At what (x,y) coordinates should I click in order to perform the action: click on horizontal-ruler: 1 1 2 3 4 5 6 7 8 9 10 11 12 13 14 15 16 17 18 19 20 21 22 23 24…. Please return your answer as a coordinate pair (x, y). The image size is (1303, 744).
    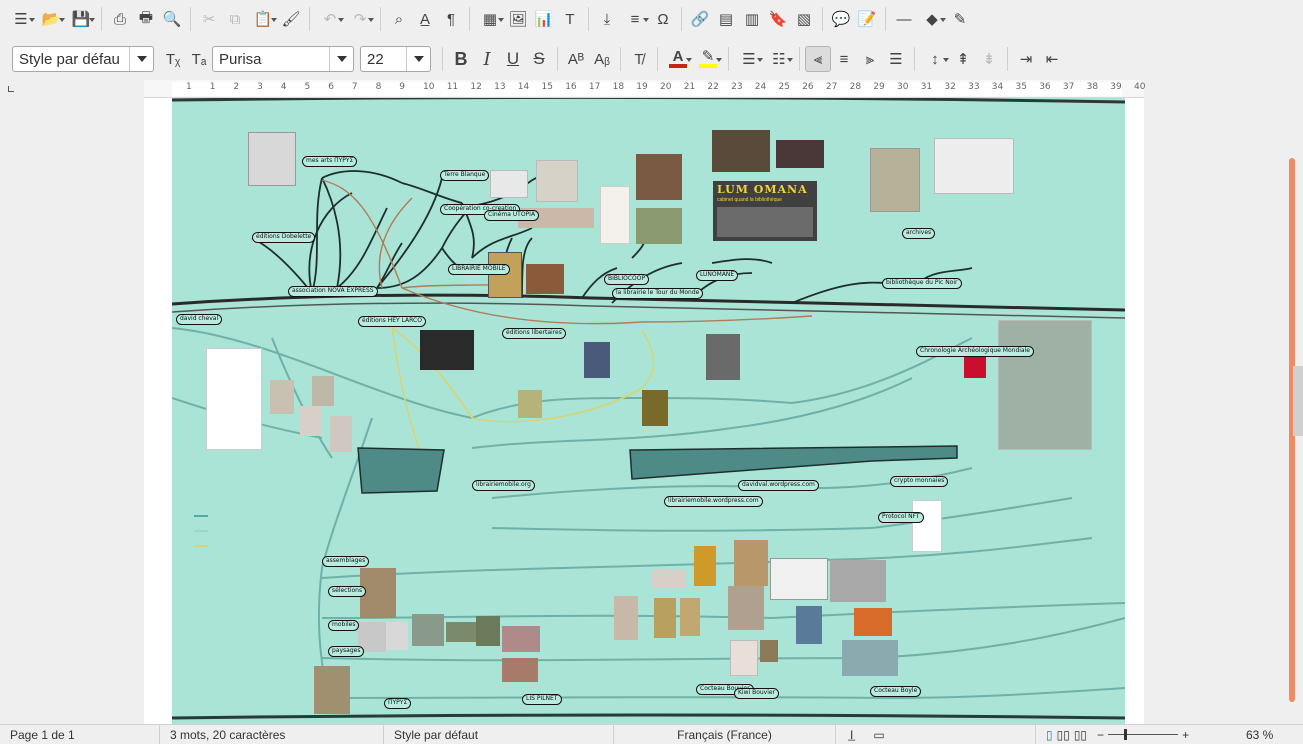
    Looking at the image, I should click on (644, 89).